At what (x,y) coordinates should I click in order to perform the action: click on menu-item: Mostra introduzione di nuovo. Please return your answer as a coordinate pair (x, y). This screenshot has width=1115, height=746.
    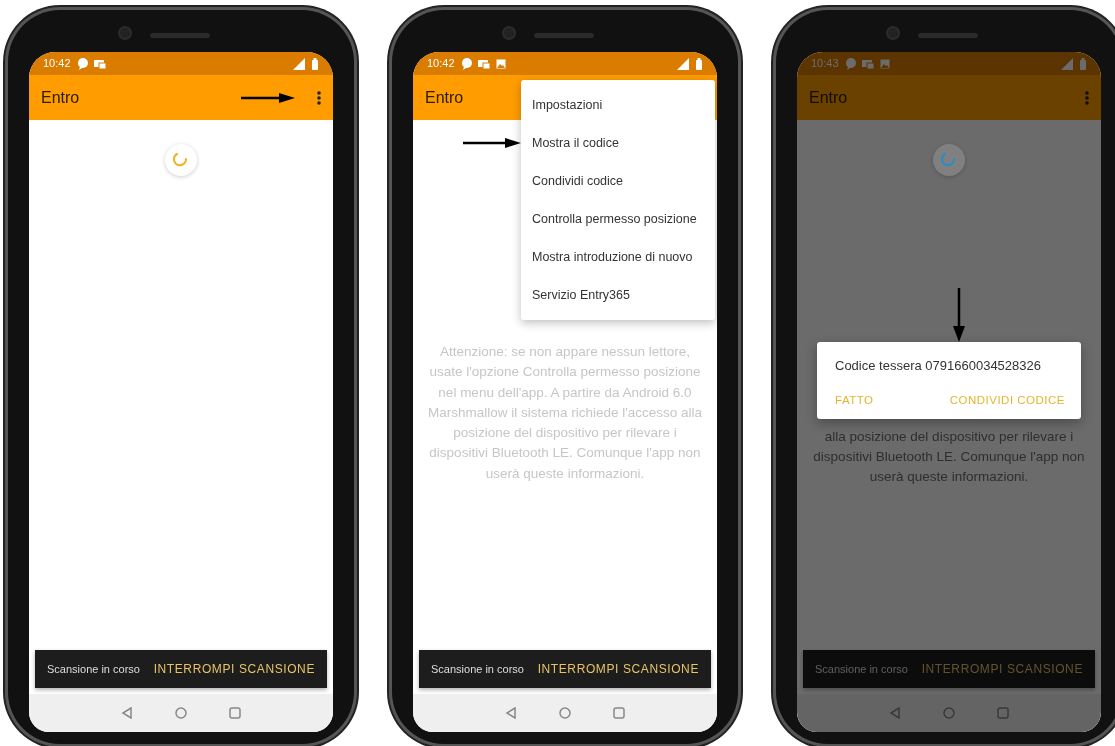
    Looking at the image, I should click on (618, 257).